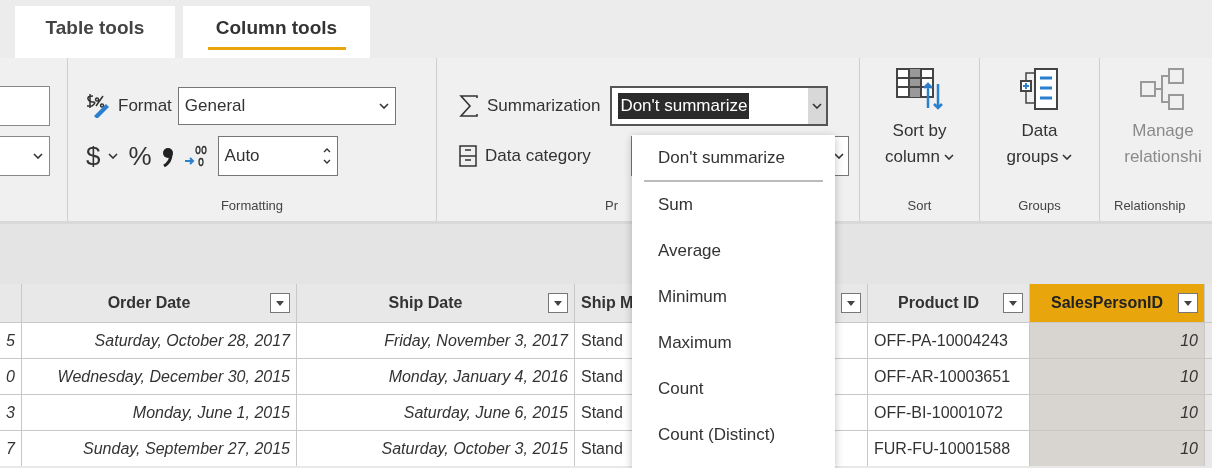 The width and height of the screenshot is (1212, 468). I want to click on group-label: Formatting, so click(252, 205).